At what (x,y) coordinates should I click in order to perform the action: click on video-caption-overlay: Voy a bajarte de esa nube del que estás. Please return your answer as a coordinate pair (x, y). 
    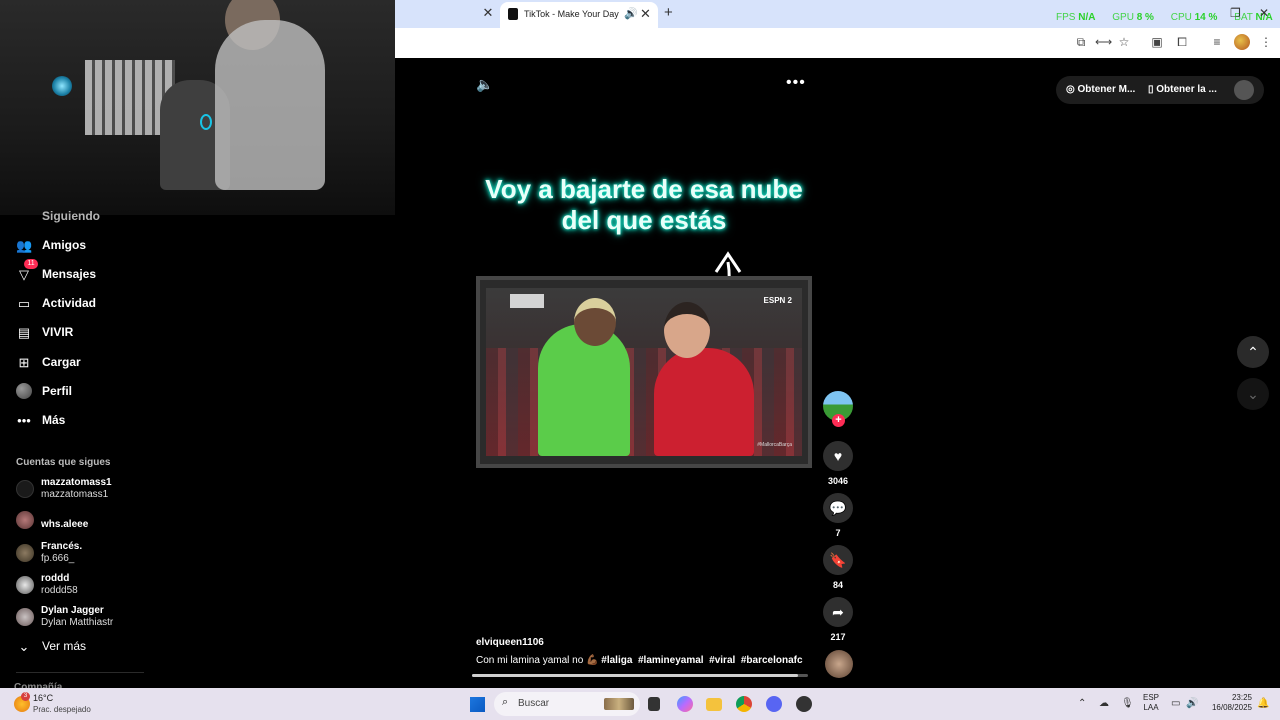
    Looking at the image, I should click on (644, 204).